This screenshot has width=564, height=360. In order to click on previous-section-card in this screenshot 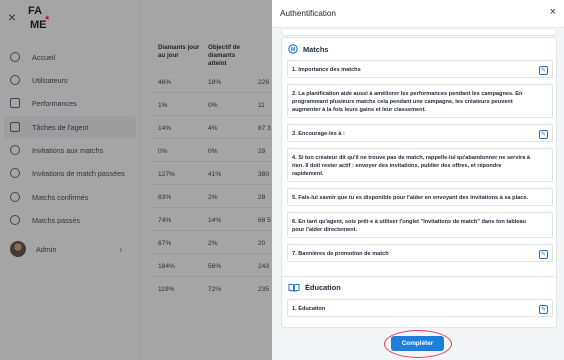, I will do `click(419, 33)`.